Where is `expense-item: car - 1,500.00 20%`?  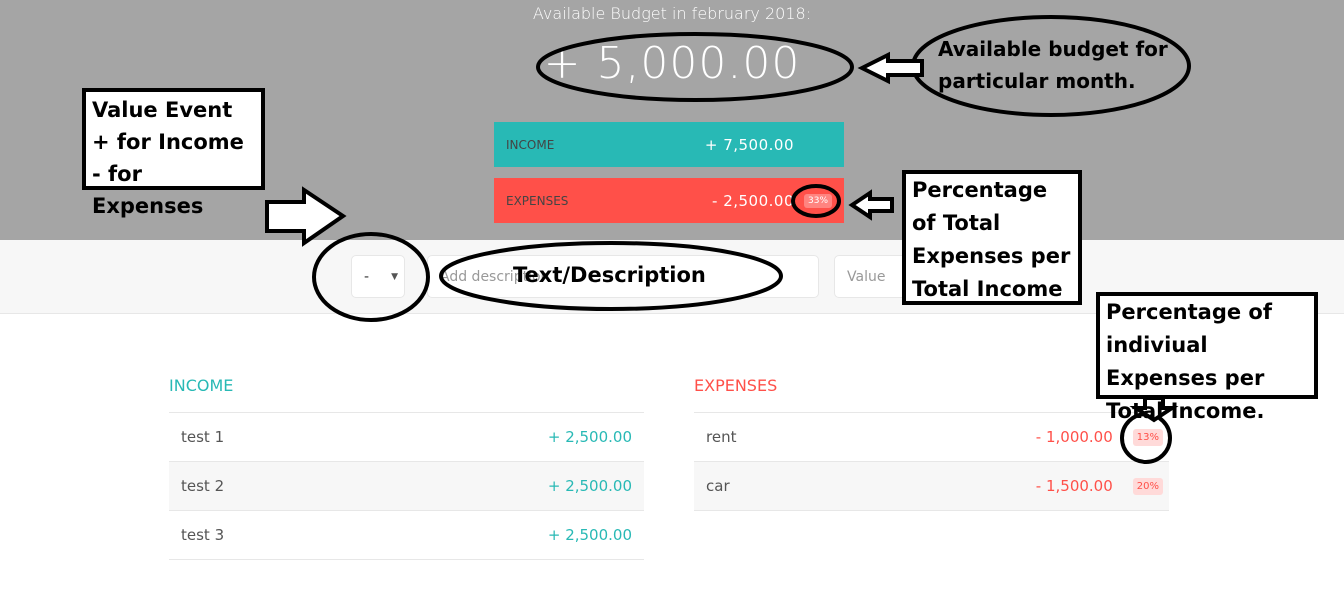
expense-item: car - 1,500.00 20% is located at coordinates (931, 486).